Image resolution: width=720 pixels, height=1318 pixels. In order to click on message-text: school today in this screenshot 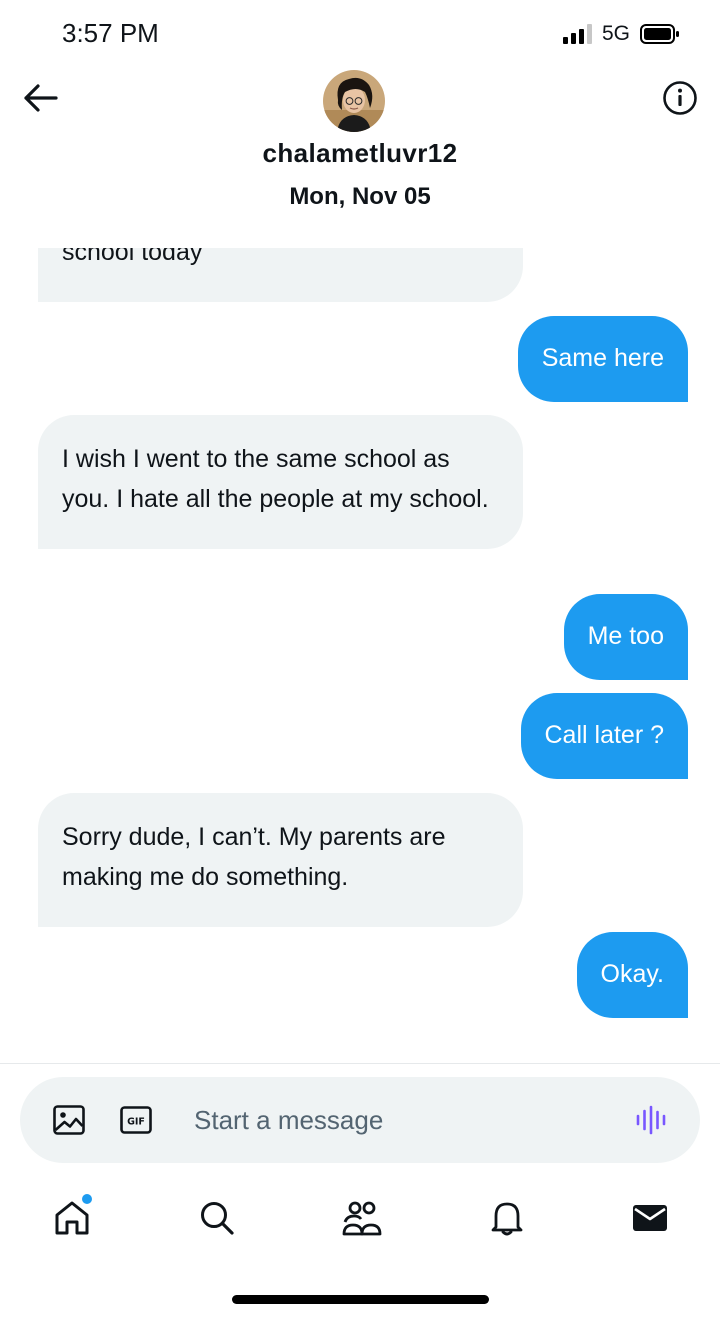, I will do `click(132, 257)`.